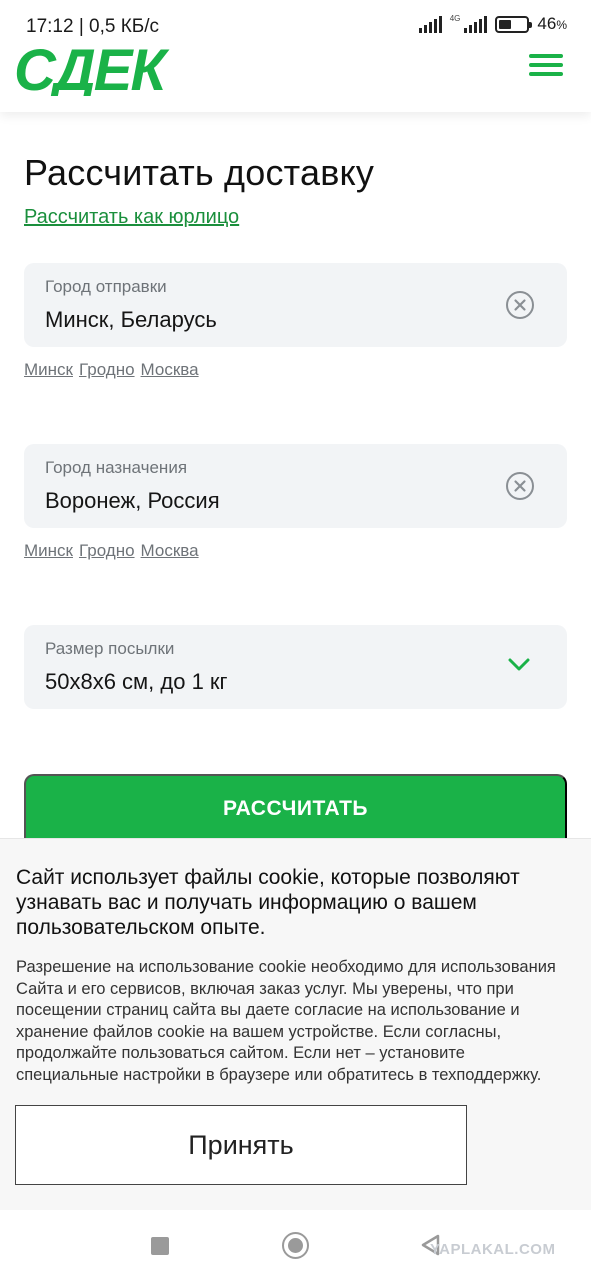 The width and height of the screenshot is (591, 1280). What do you see at coordinates (455, 18) in the screenshot?
I see `network-type: 4G` at bounding box center [455, 18].